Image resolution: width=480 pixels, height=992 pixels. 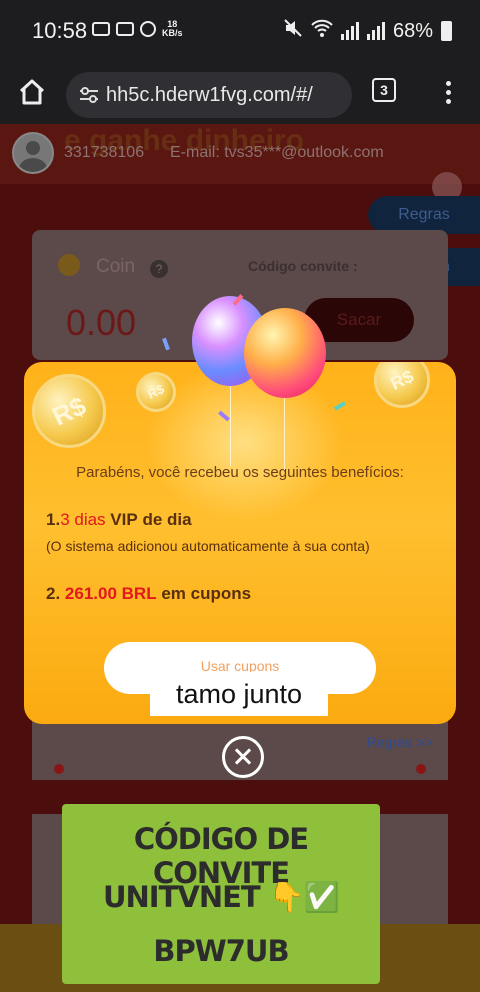 What do you see at coordinates (60, 30) in the screenshot?
I see `status-time: 10:58` at bounding box center [60, 30].